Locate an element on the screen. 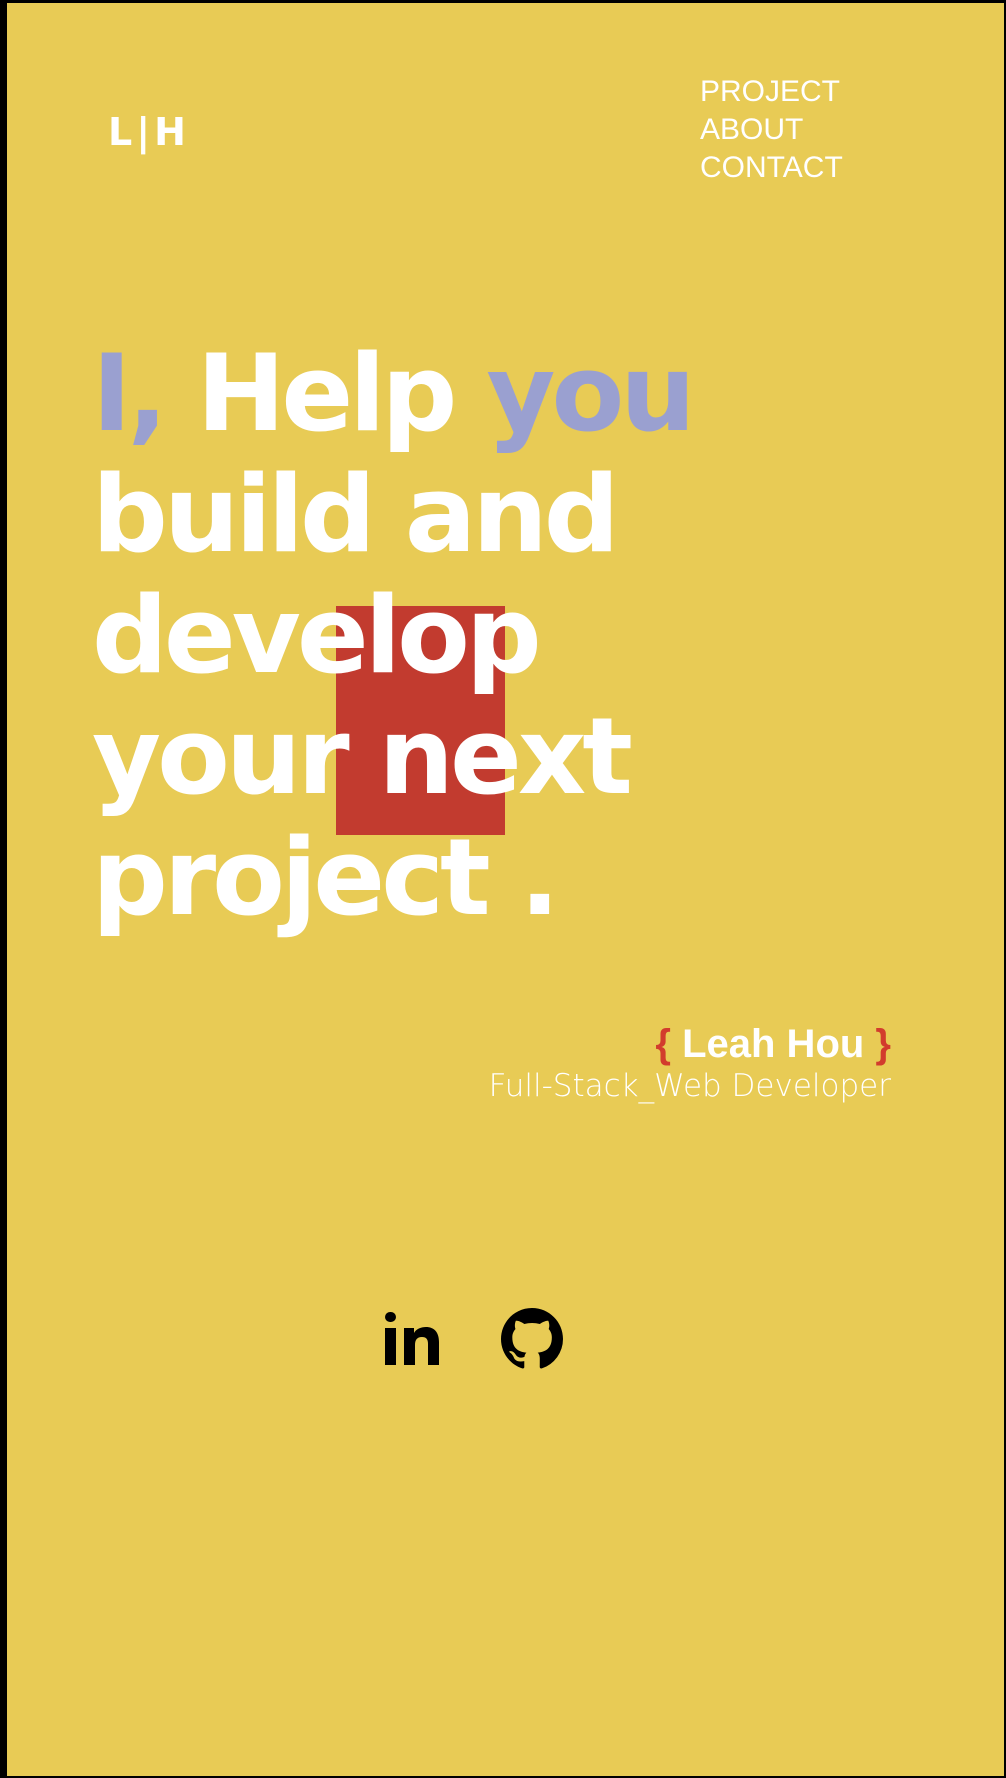 This screenshot has height=1778, width=1006. headline-accent-you: you is located at coordinates (590, 393).